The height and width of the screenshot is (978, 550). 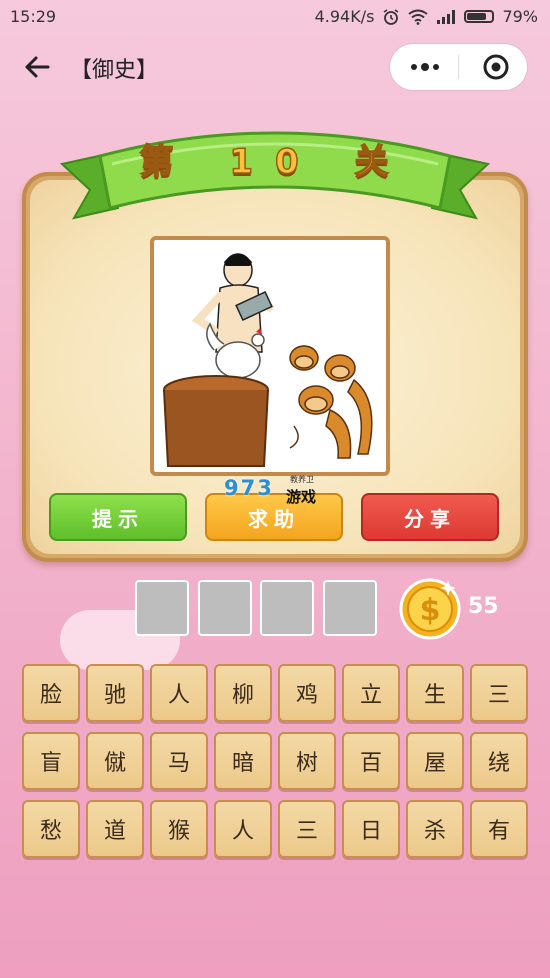 I want to click on character-tile: 有, so click(x=499, y=829).